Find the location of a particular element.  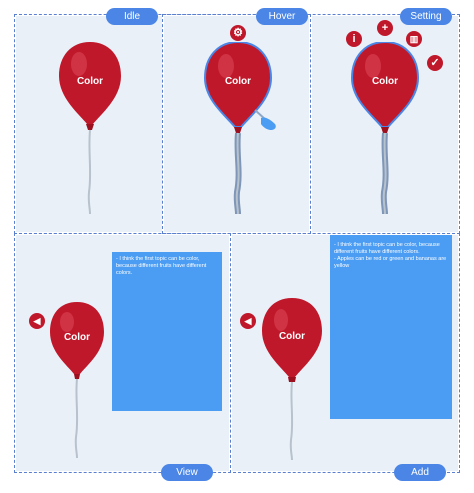

balloon-hover-label: Color is located at coordinates (238, 81).